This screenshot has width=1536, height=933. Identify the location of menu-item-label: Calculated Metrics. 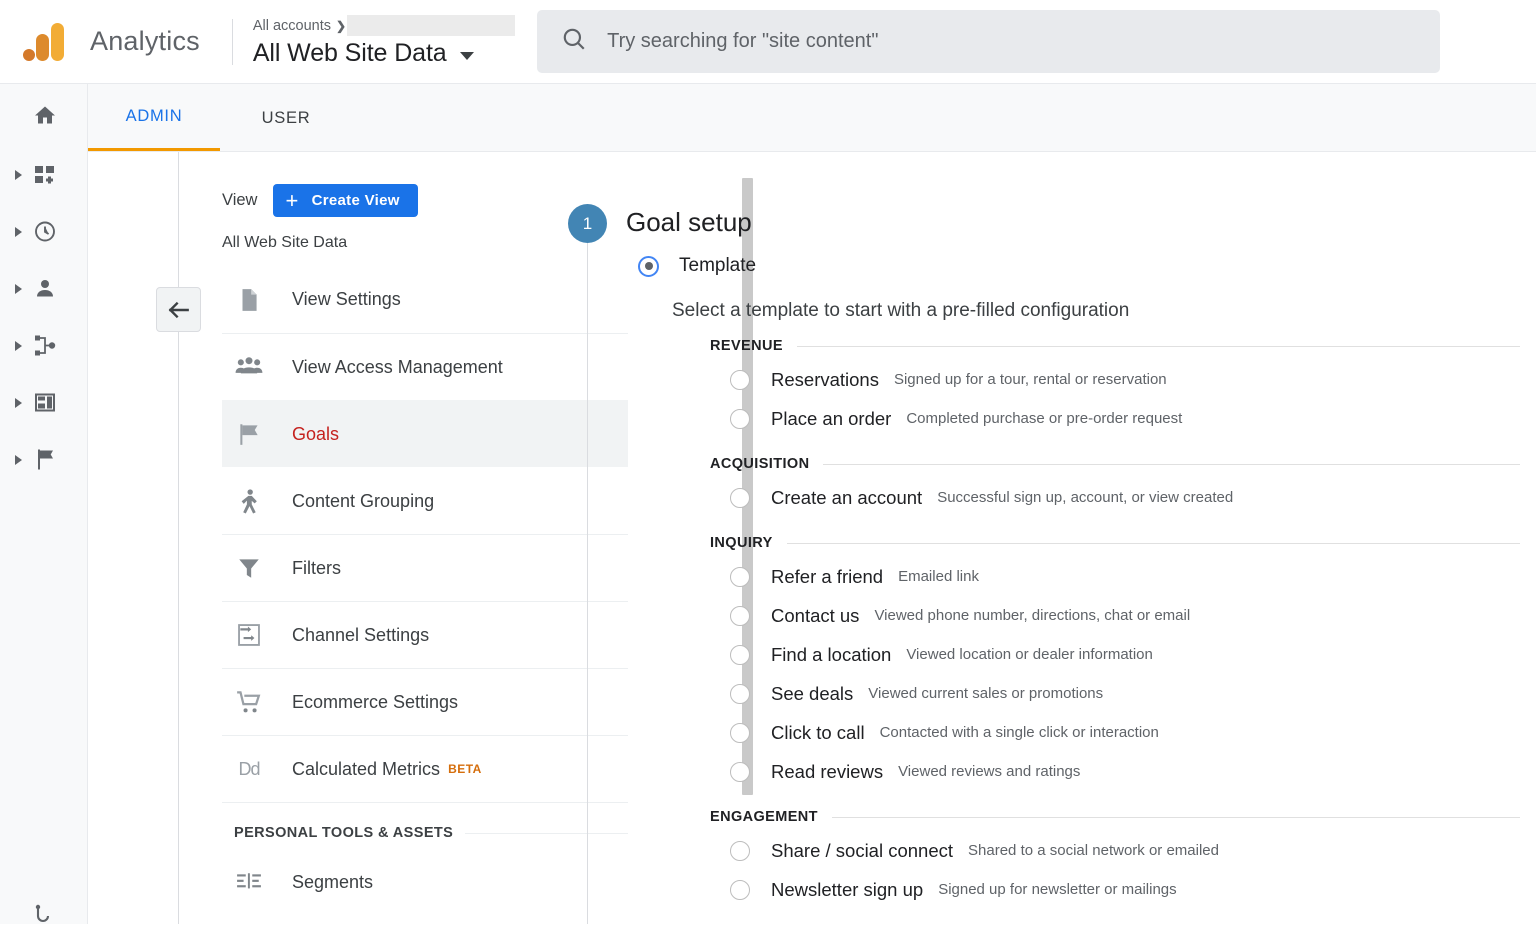
(366, 768).